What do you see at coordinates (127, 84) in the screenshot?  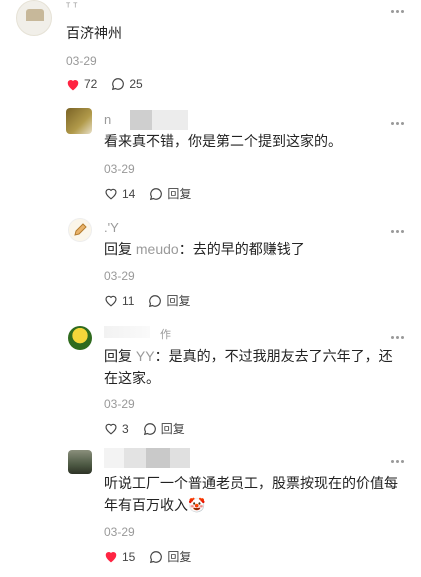 I see `reply-count-button: 25` at bounding box center [127, 84].